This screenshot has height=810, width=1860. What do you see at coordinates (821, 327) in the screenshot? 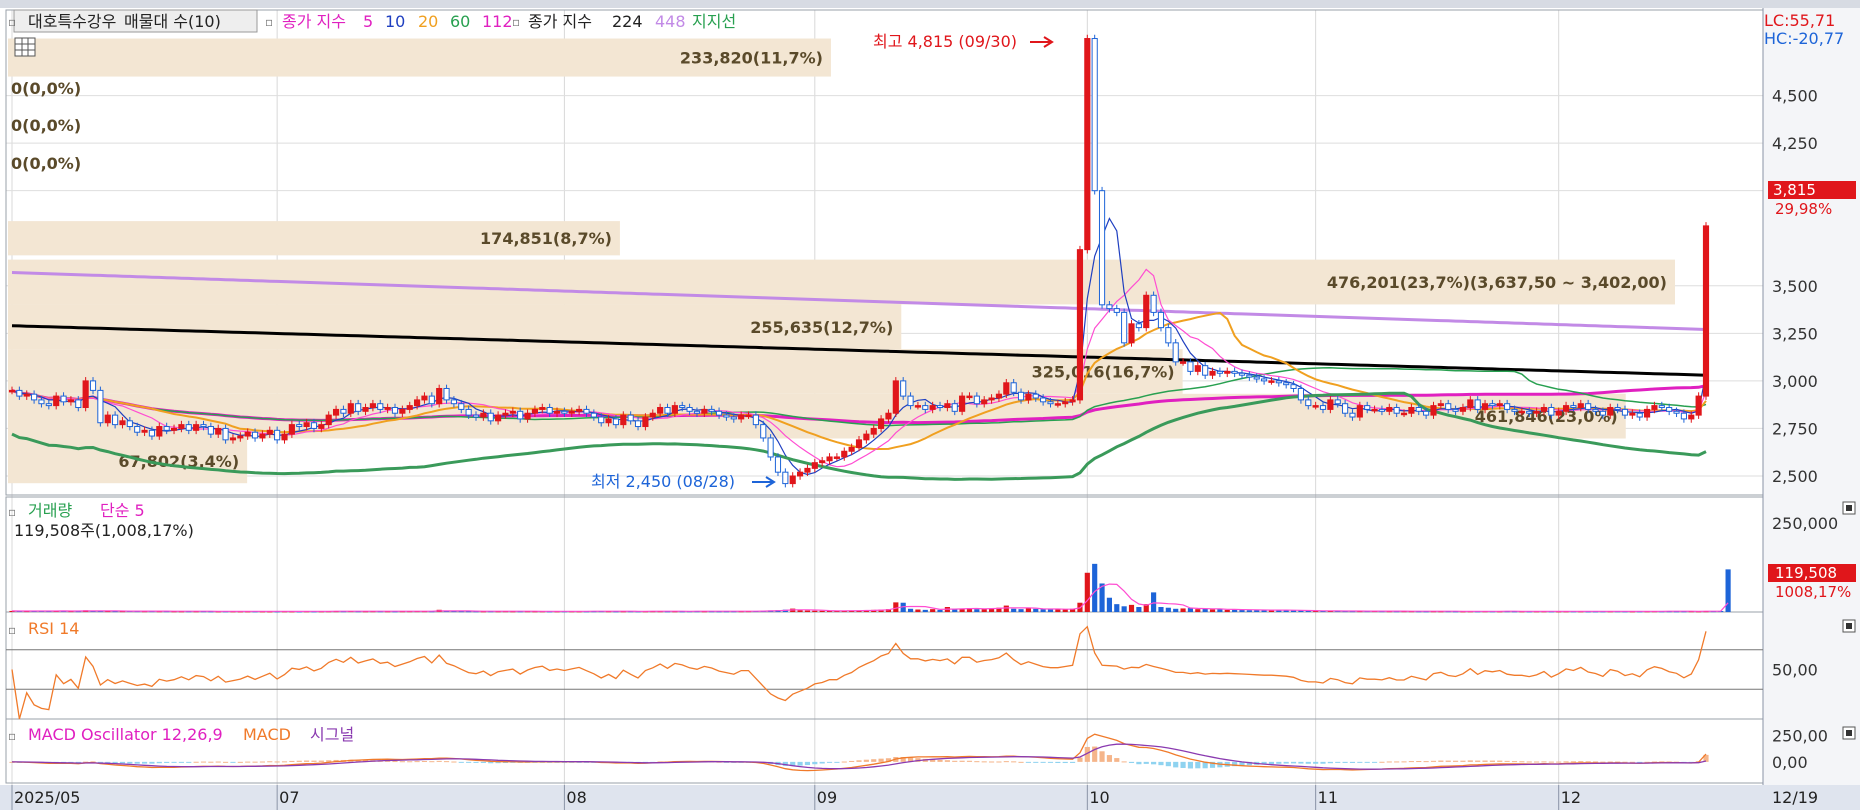
I see `volume-profile-label: 255,635(12,7%)` at bounding box center [821, 327].